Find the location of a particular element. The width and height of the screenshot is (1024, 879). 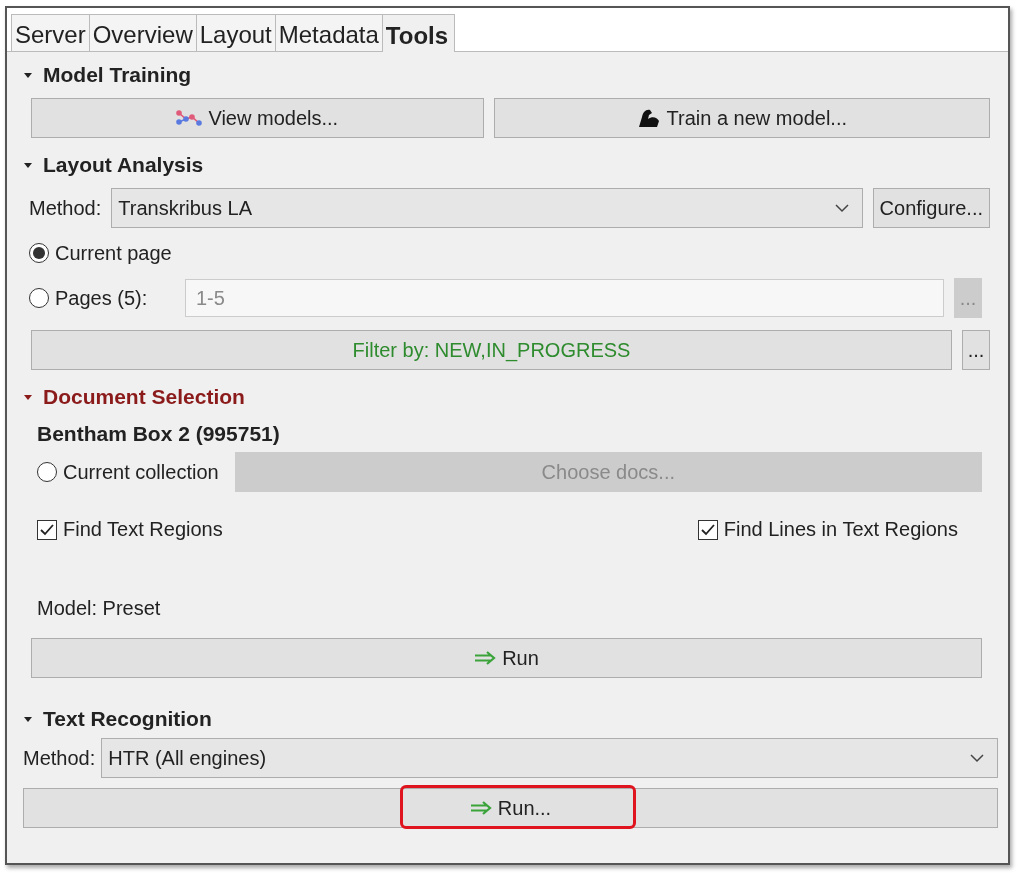

section-title: Document Selection is located at coordinates (144, 397).